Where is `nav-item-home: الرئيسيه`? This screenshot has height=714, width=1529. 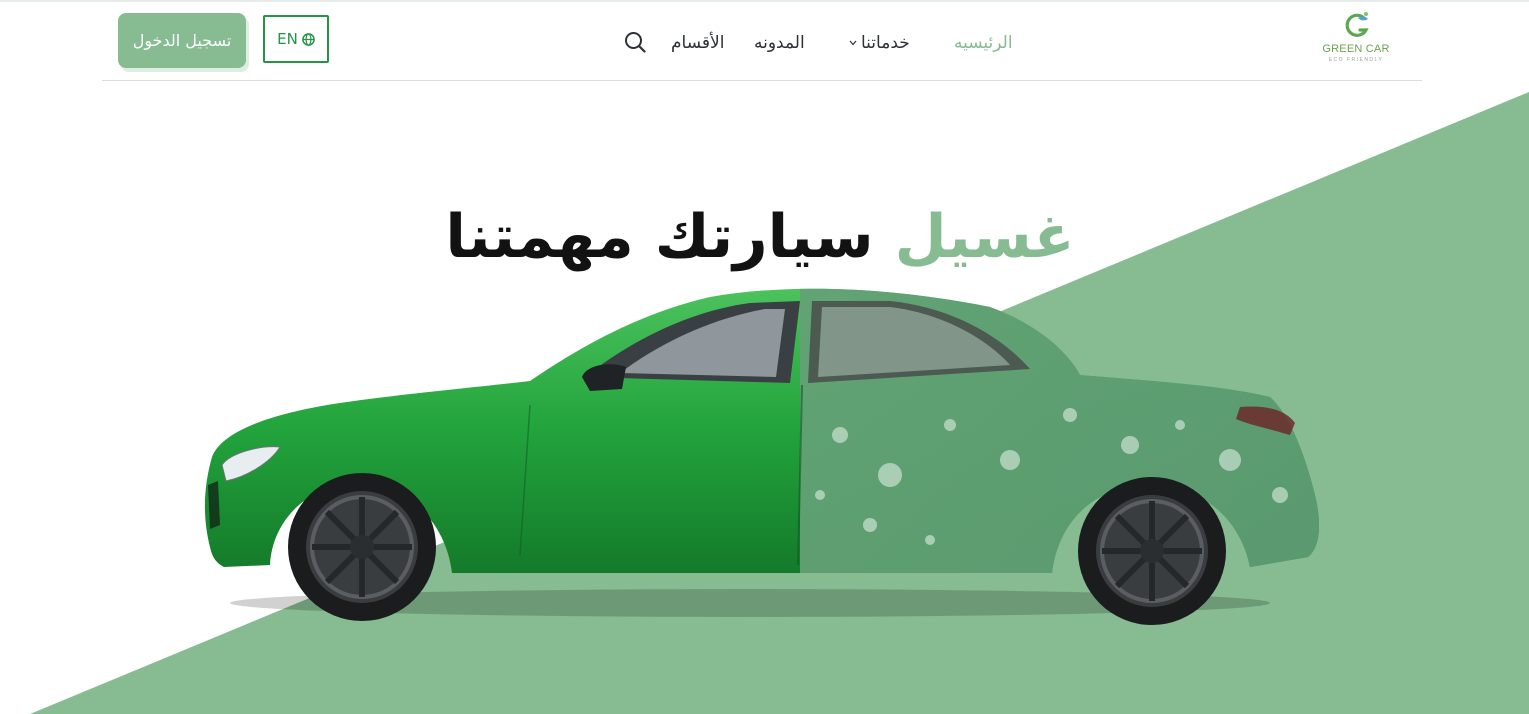 nav-item-home: الرئيسيه is located at coordinates (983, 43).